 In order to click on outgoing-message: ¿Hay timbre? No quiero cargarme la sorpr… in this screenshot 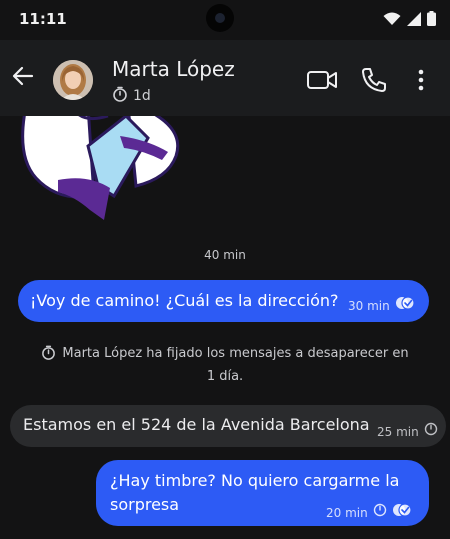, I will do `click(262, 493)`.